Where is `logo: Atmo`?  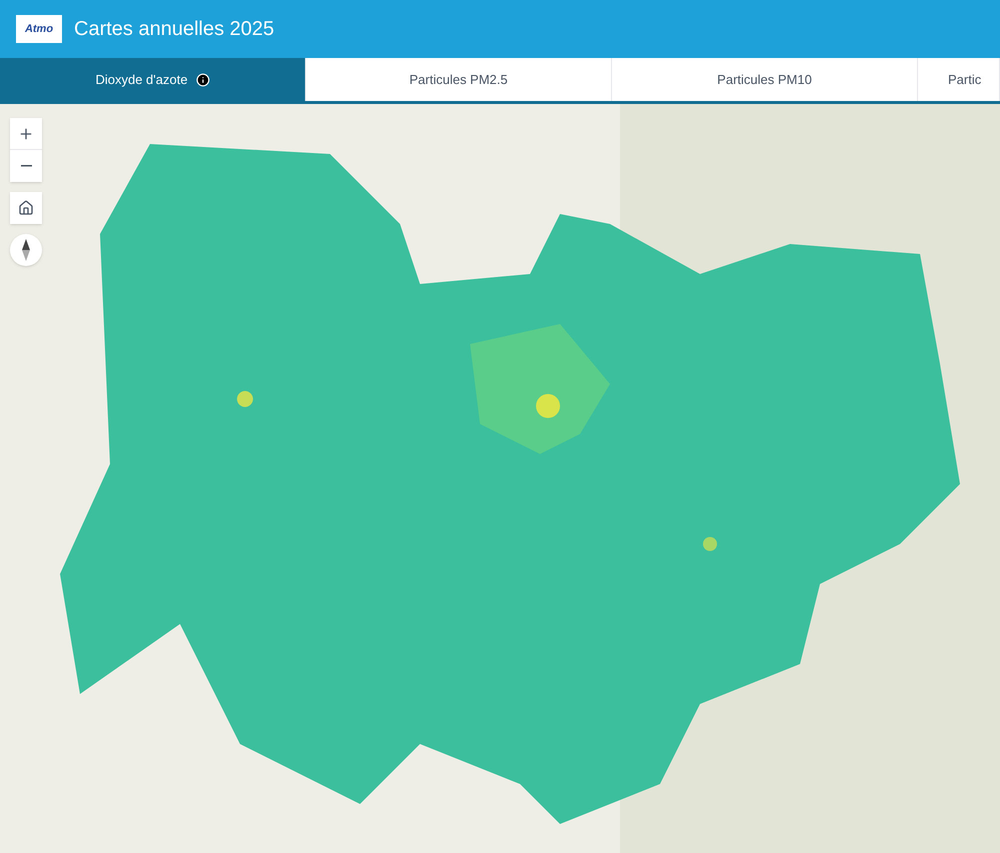 logo: Atmo is located at coordinates (39, 29).